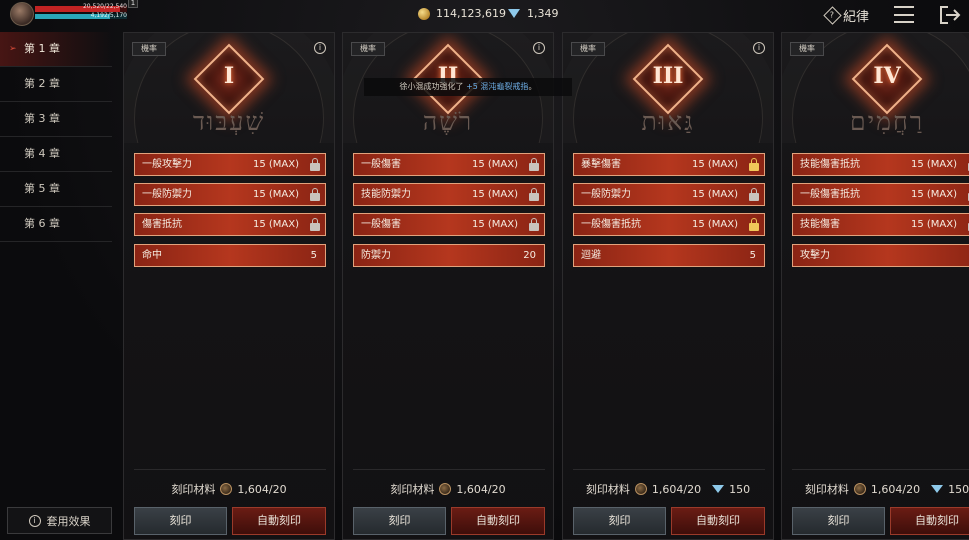 Image resolution: width=969 pixels, height=540 pixels. What do you see at coordinates (880, 164) in the screenshot?
I see `stat-row: 技能傷害抵抗 15 (MAX)` at bounding box center [880, 164].